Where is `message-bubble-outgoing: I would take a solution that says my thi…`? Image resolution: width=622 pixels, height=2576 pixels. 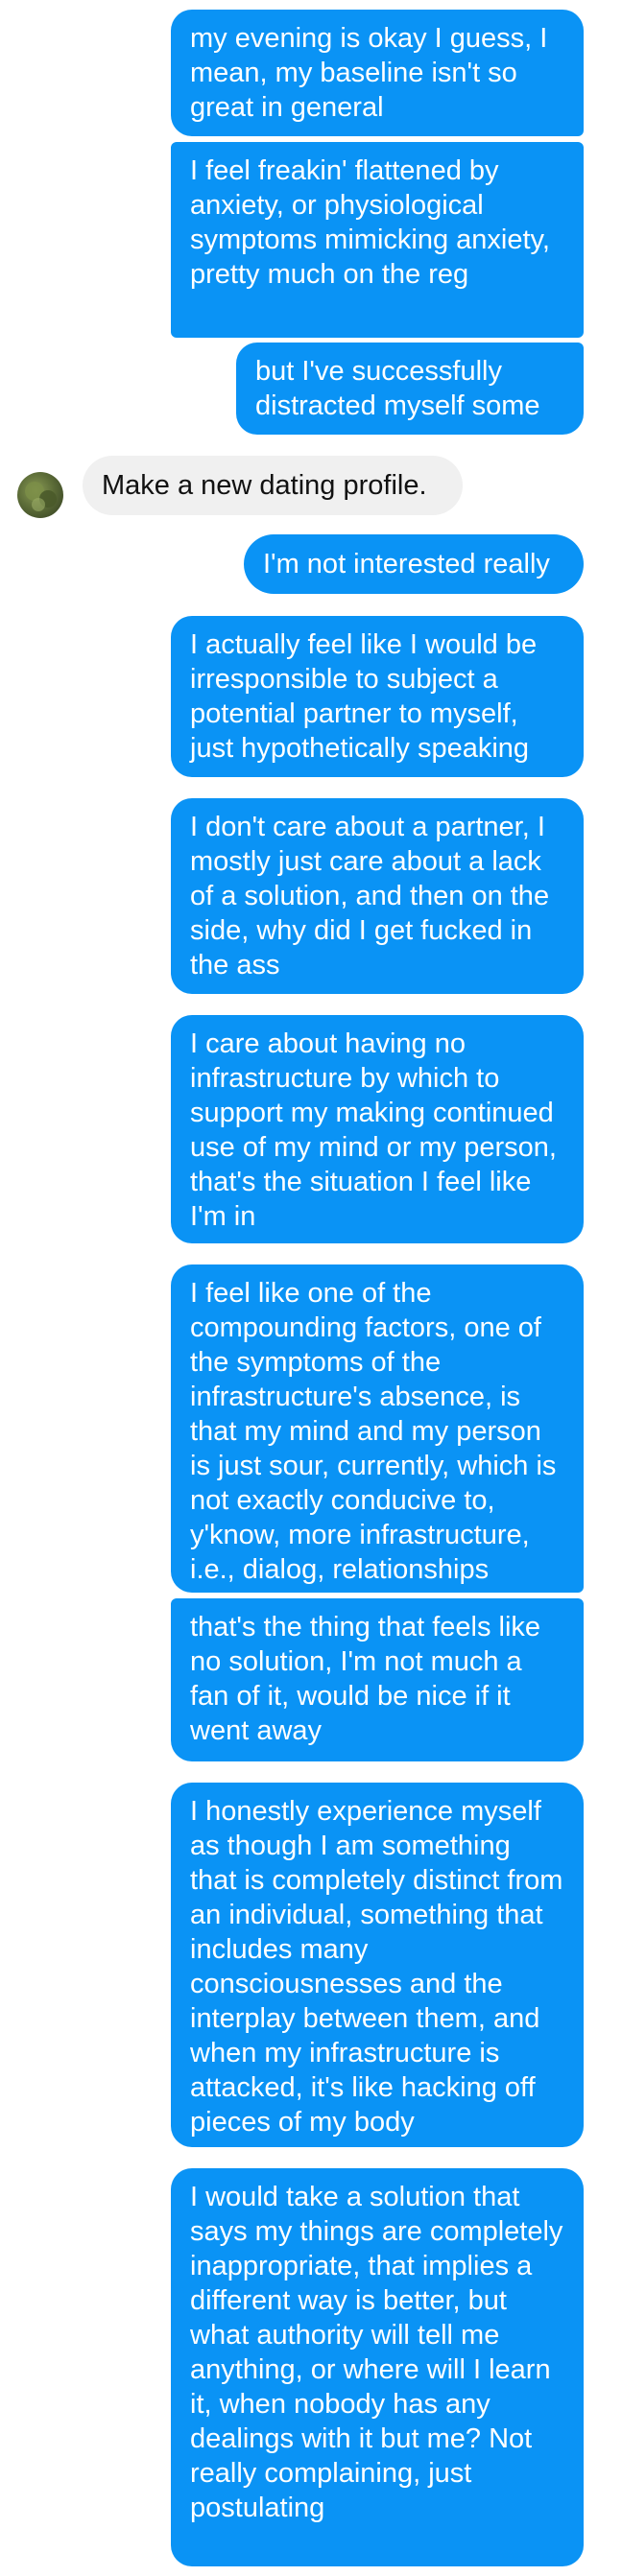 message-bubble-outgoing: I would take a solution that says my thi… is located at coordinates (378, 2367).